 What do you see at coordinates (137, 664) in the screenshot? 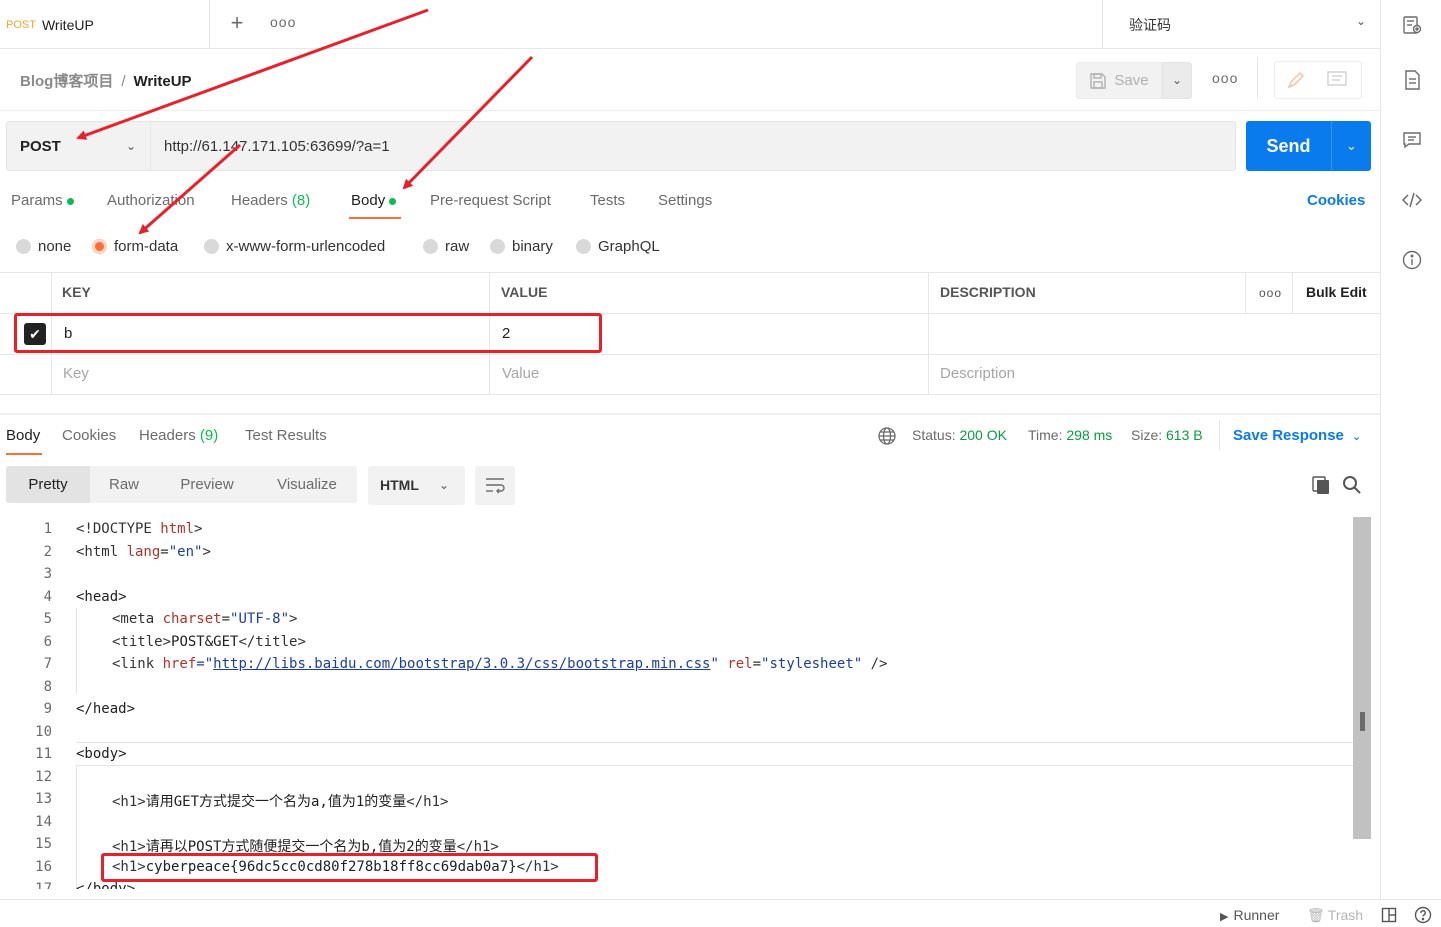
I see `code-token: <link` at bounding box center [137, 664].